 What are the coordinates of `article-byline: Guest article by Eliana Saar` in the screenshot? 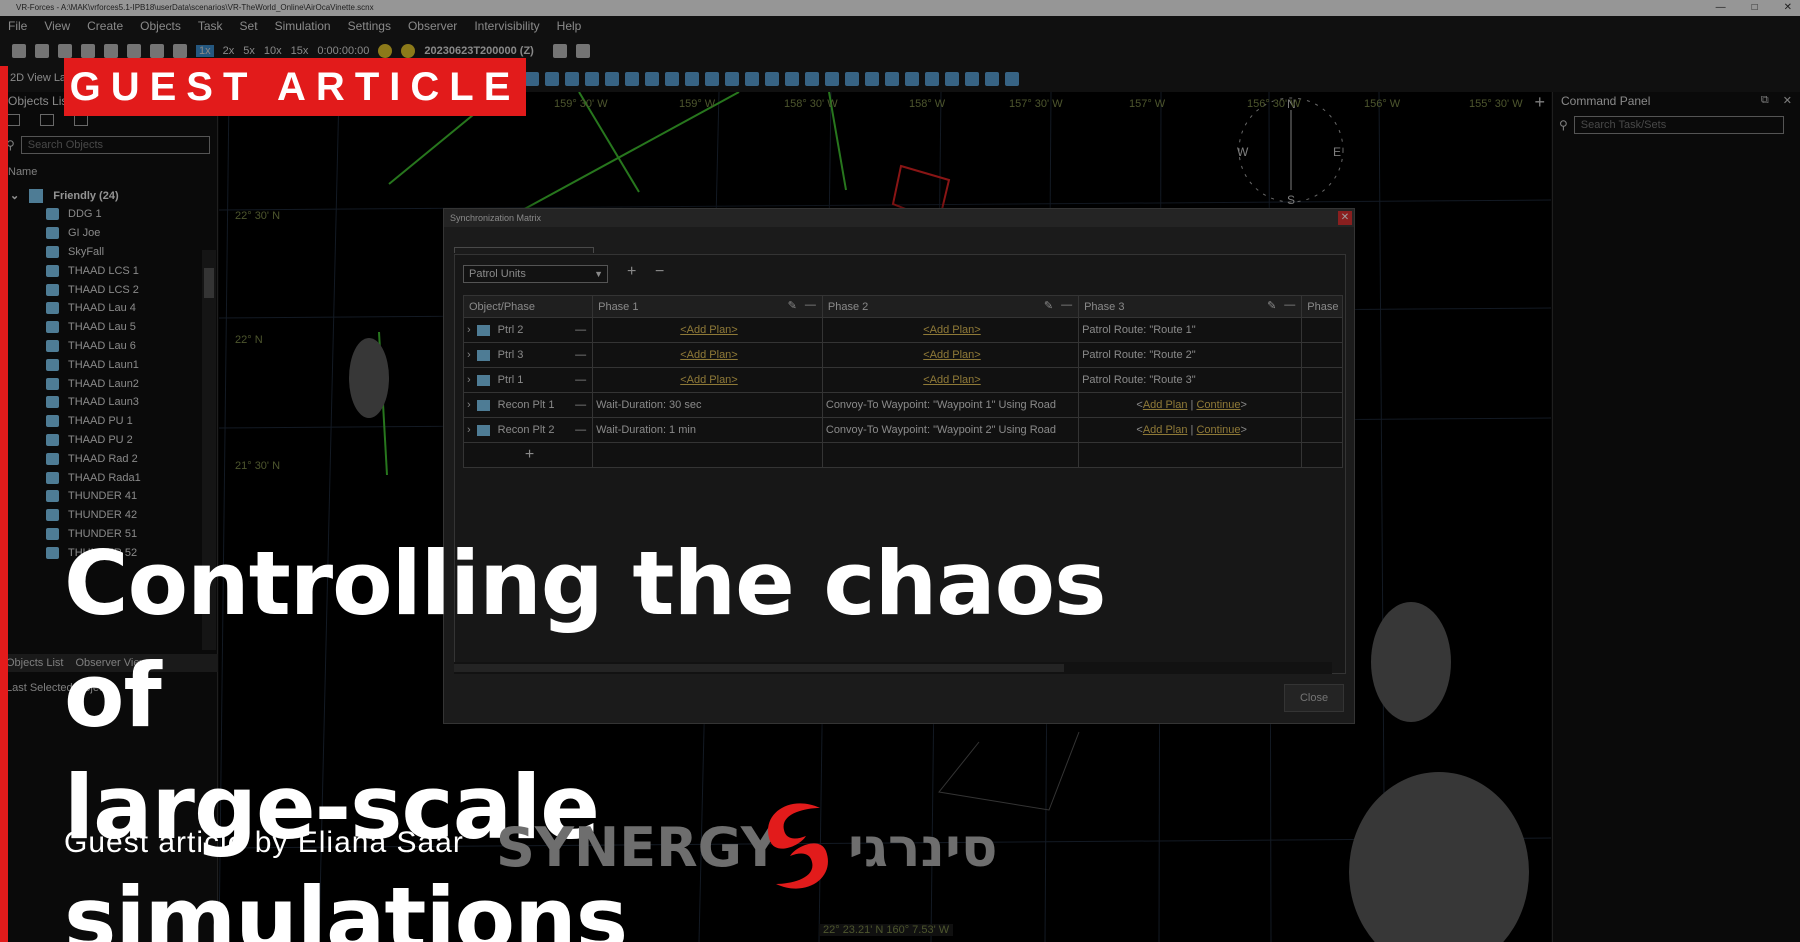 It's located at (264, 842).